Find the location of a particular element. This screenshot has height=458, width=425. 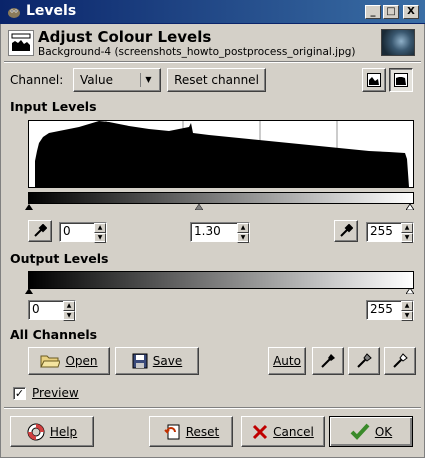

header-divider is located at coordinates (212, 62).